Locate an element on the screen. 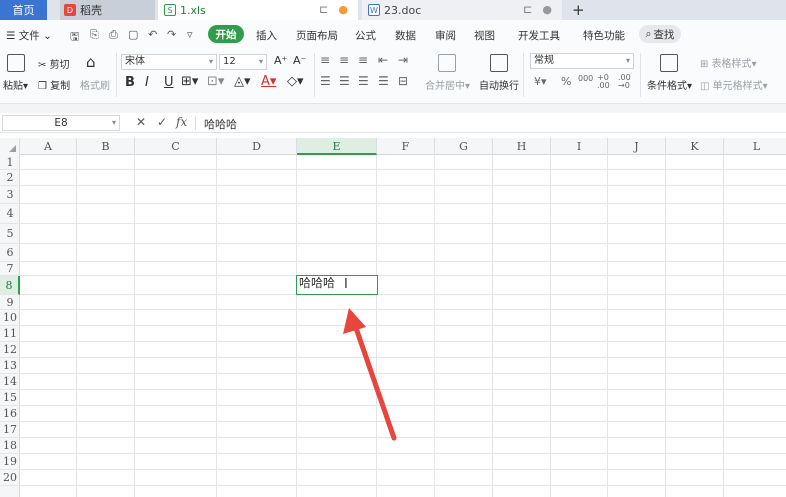 This screenshot has width=786, height=497. column-header-c: C is located at coordinates (176, 146).